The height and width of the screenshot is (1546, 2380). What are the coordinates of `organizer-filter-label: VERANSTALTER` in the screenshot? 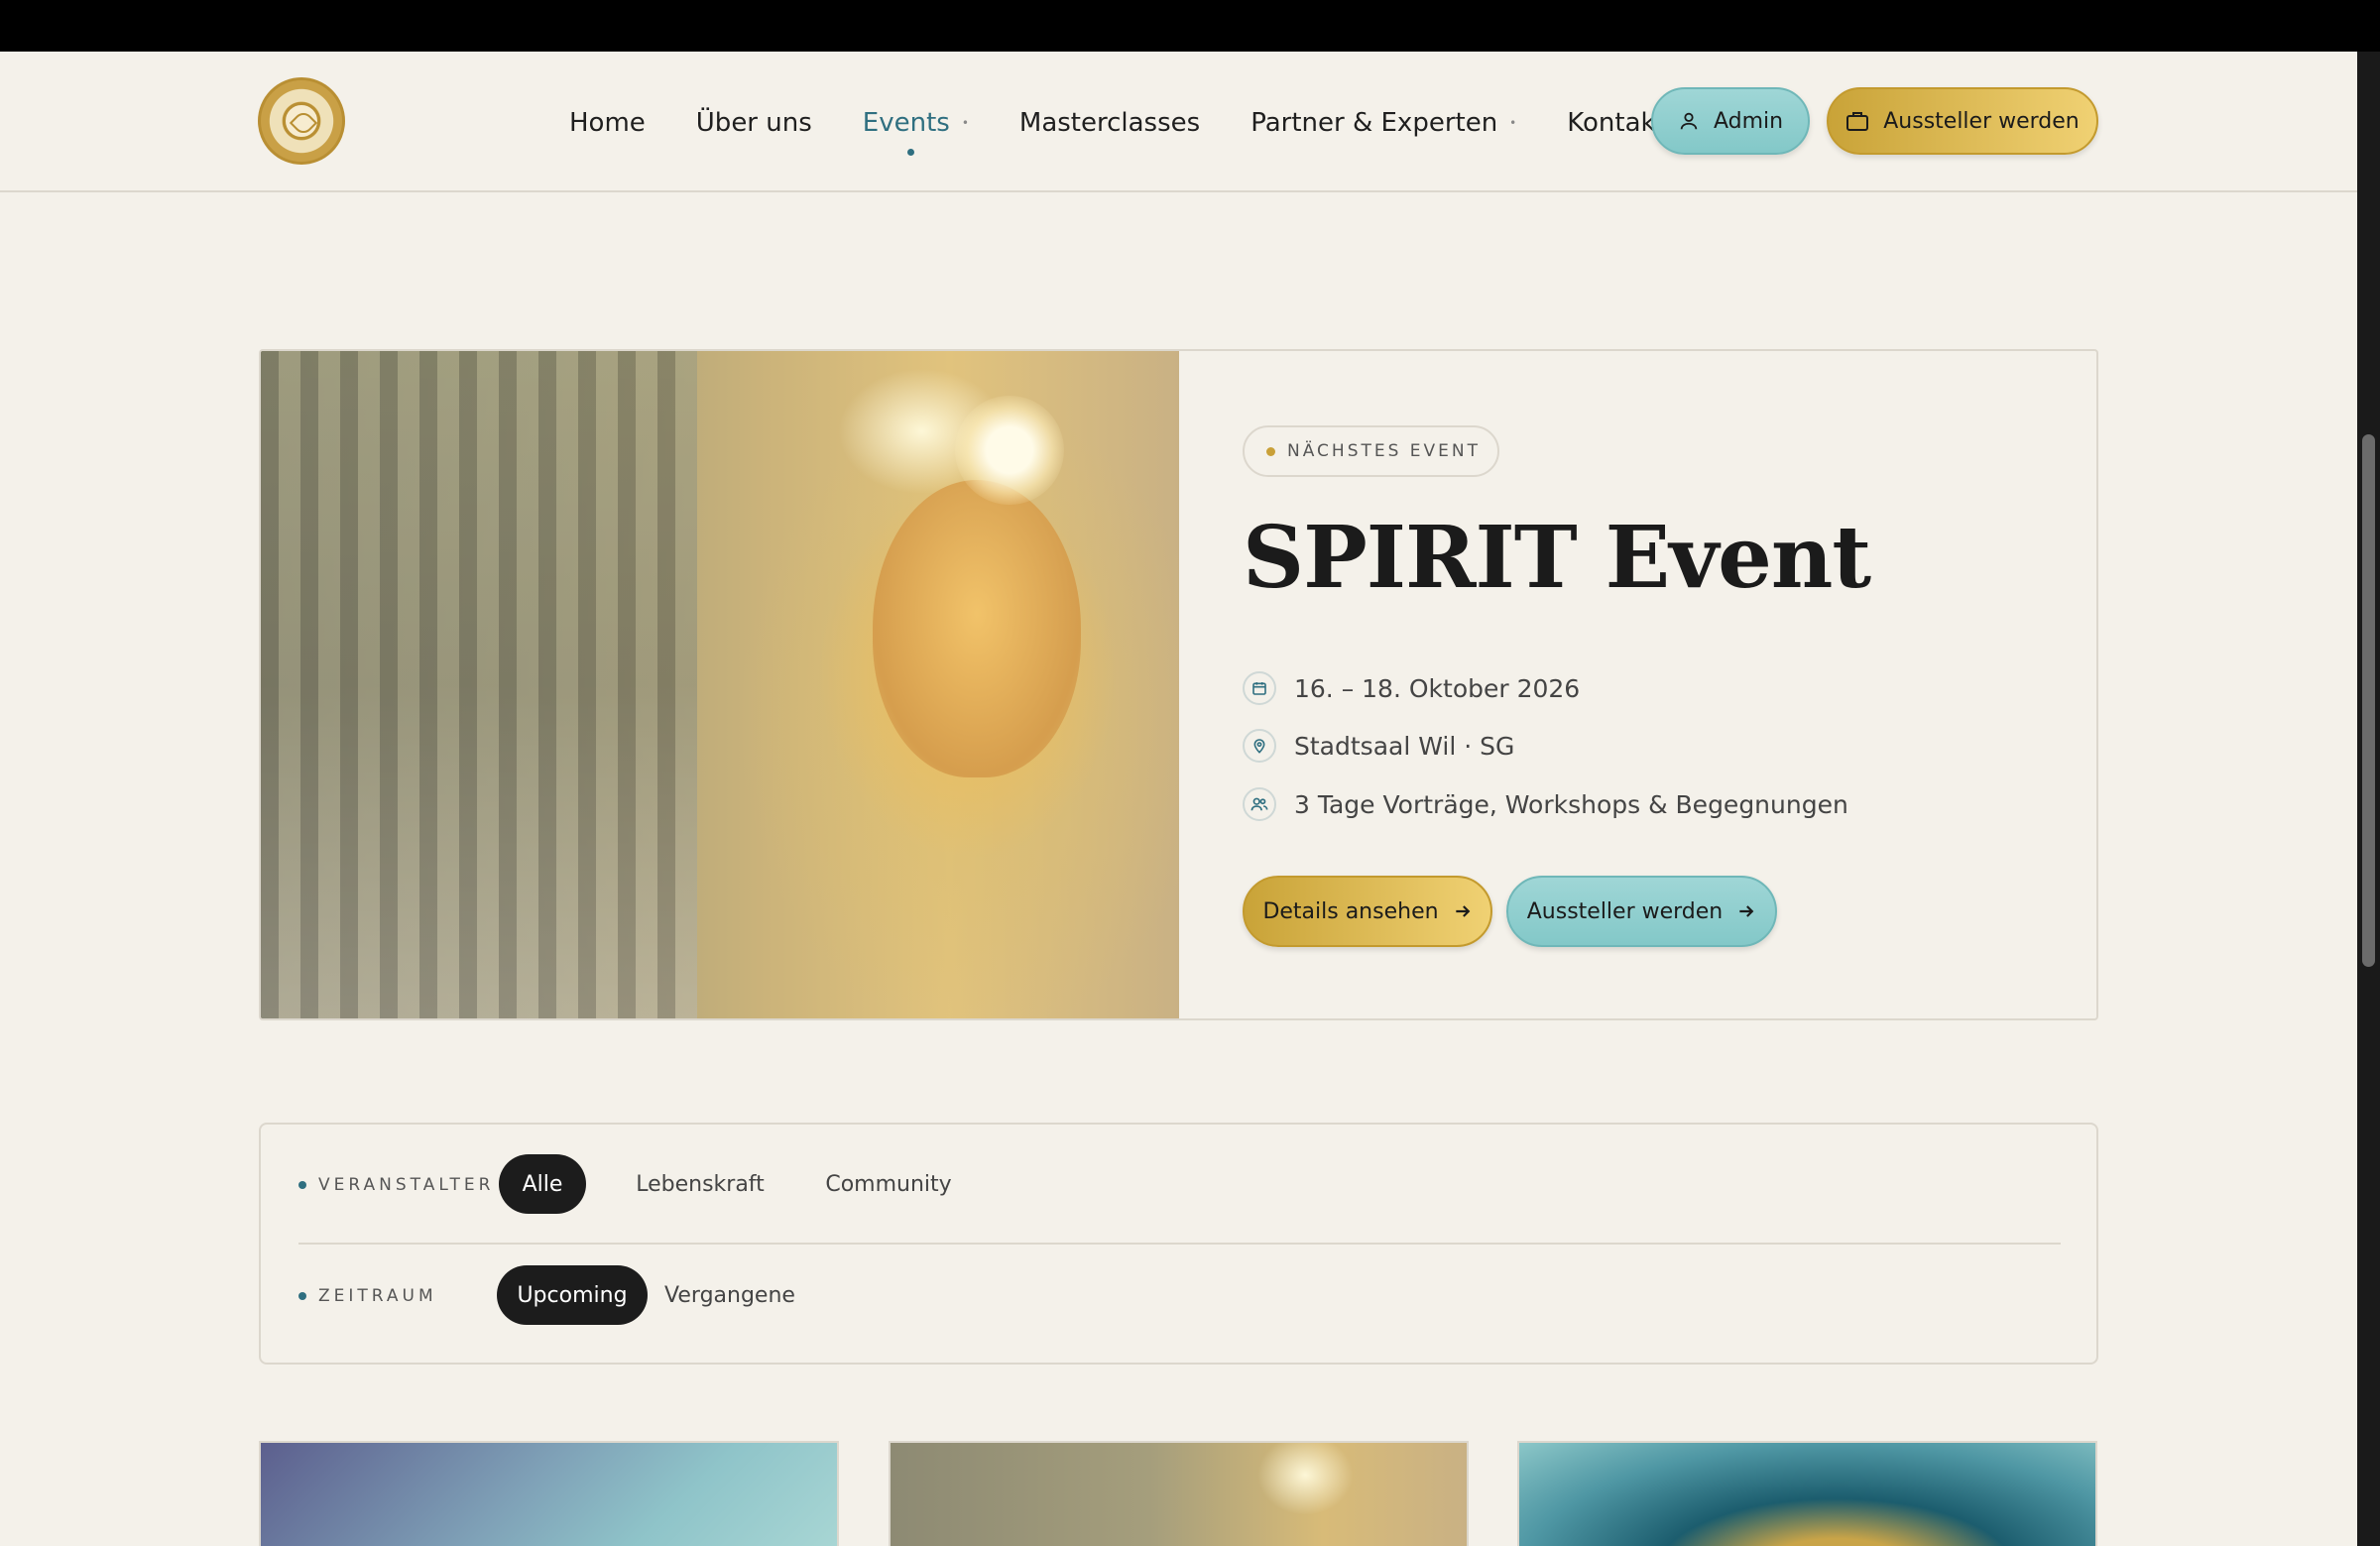 It's located at (396, 1185).